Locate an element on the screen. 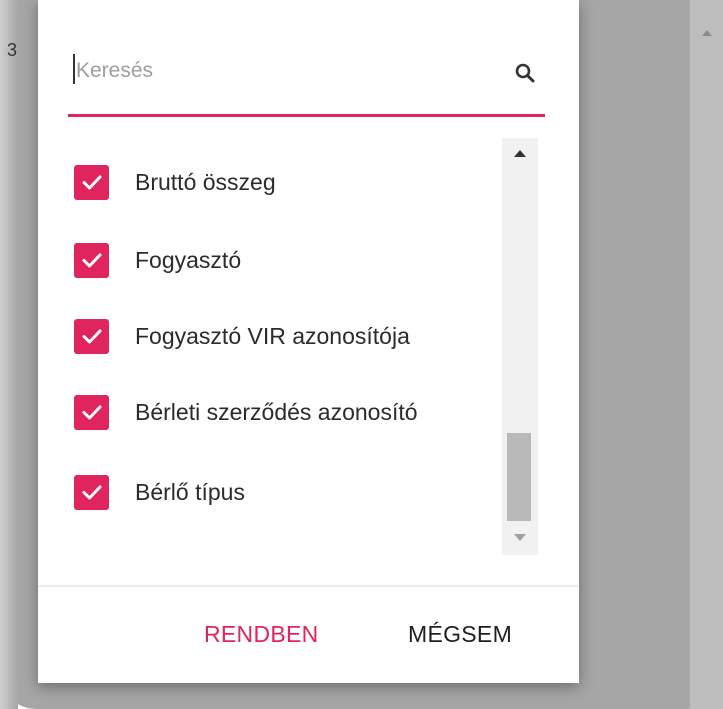 Image resolution: width=723 pixels, height=709 pixels. scroll-down-icon is located at coordinates (520, 537).